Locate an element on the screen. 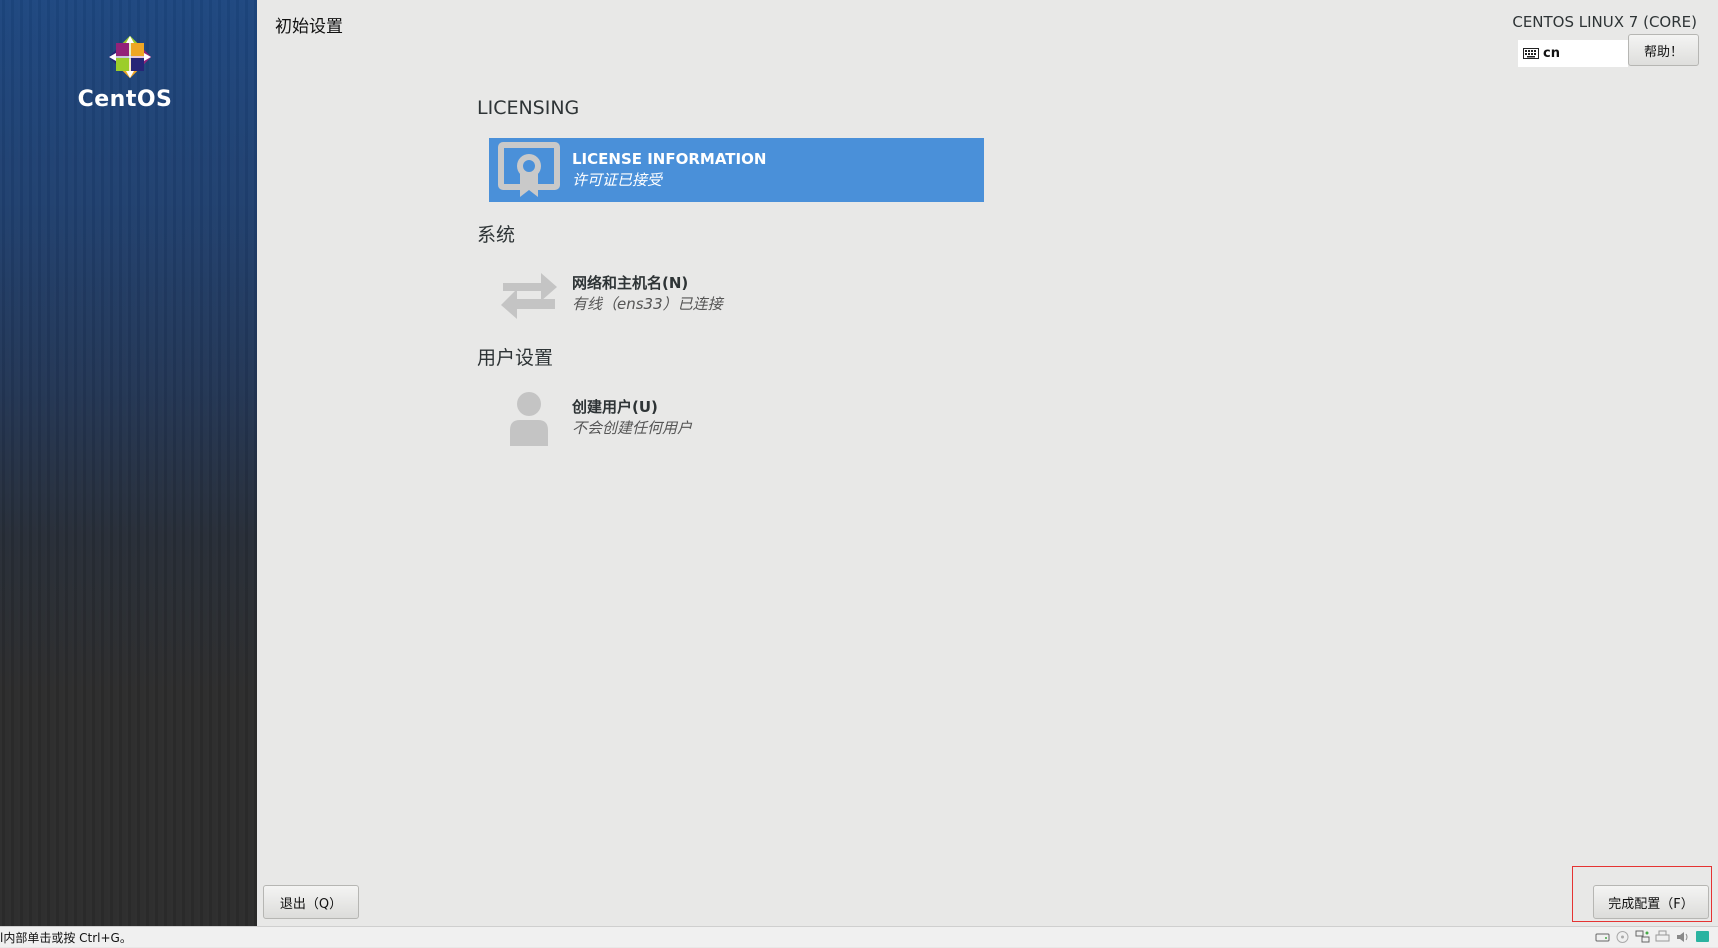 Image resolution: width=1718 pixels, height=948 pixels. sound-icon is located at coordinates (1682, 936).